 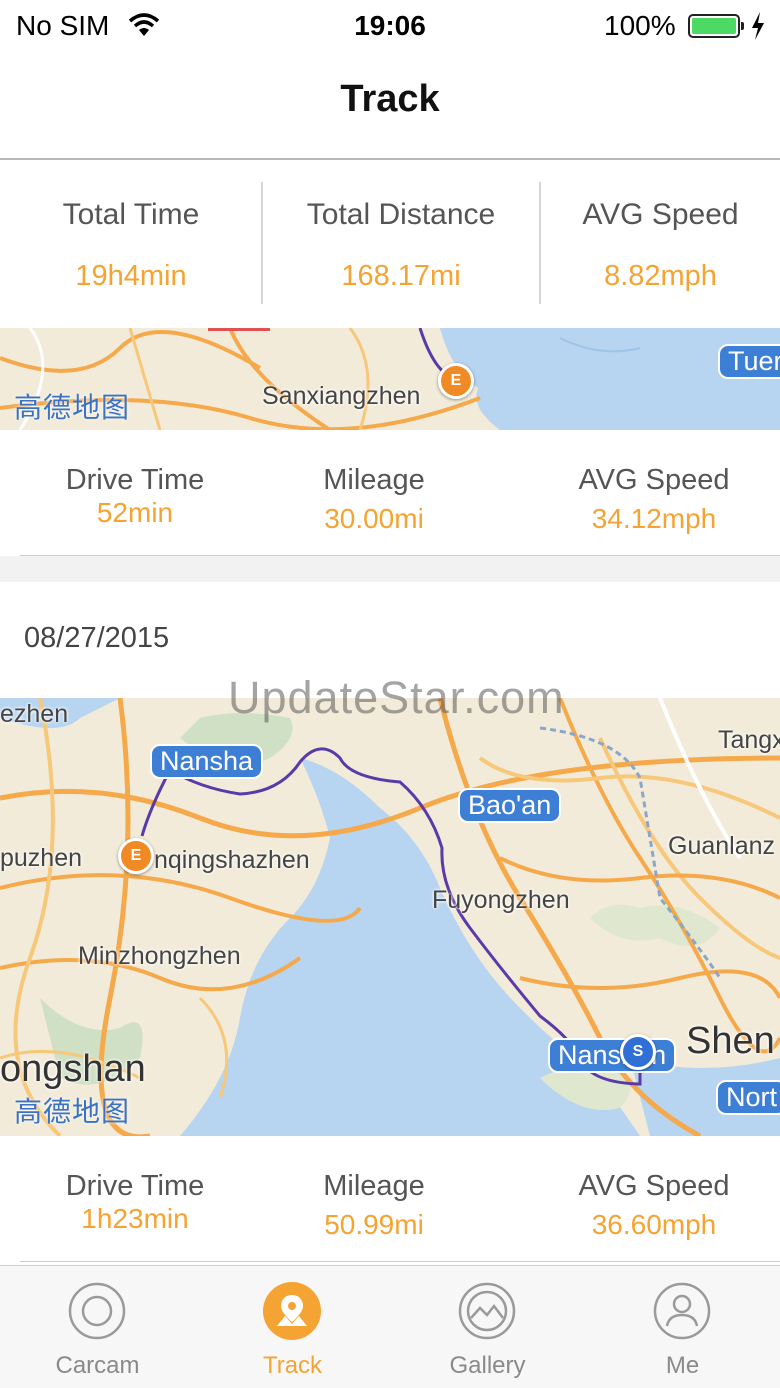 I want to click on status-bar: No SIM 19:06 100%, so click(x=390, y=27).